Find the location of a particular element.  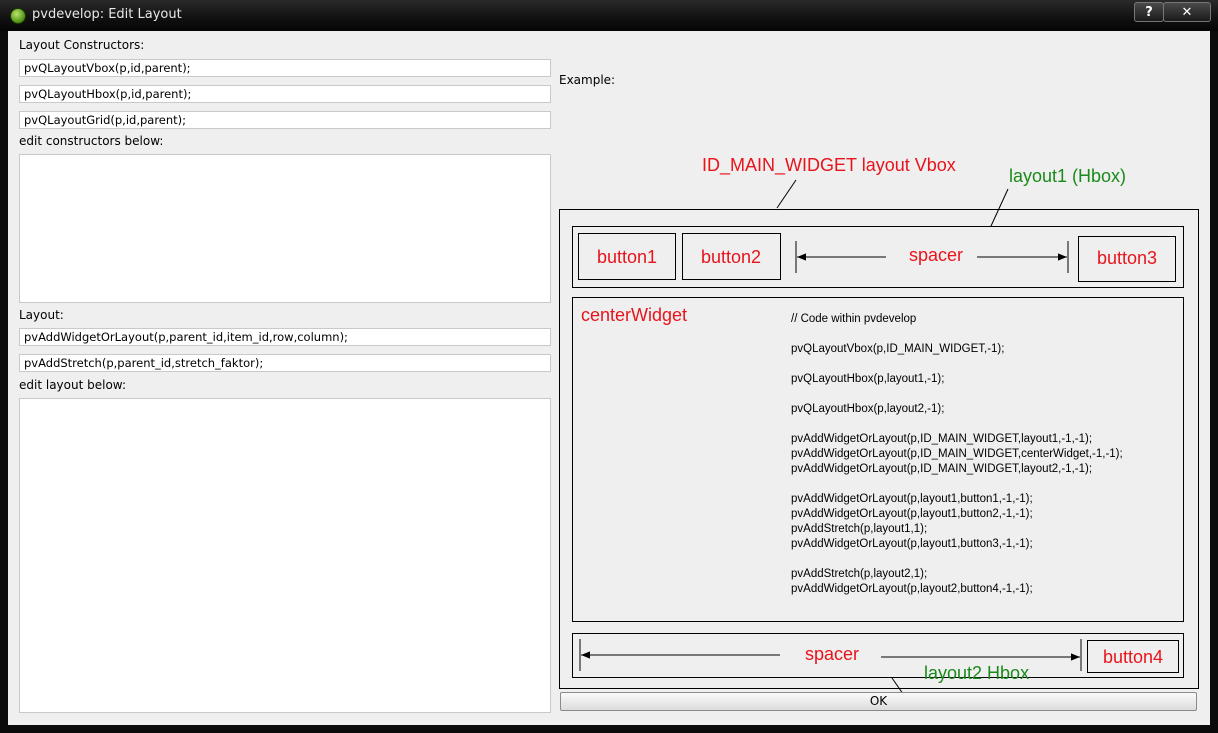

window-bottom-border is located at coordinates (609, 729).